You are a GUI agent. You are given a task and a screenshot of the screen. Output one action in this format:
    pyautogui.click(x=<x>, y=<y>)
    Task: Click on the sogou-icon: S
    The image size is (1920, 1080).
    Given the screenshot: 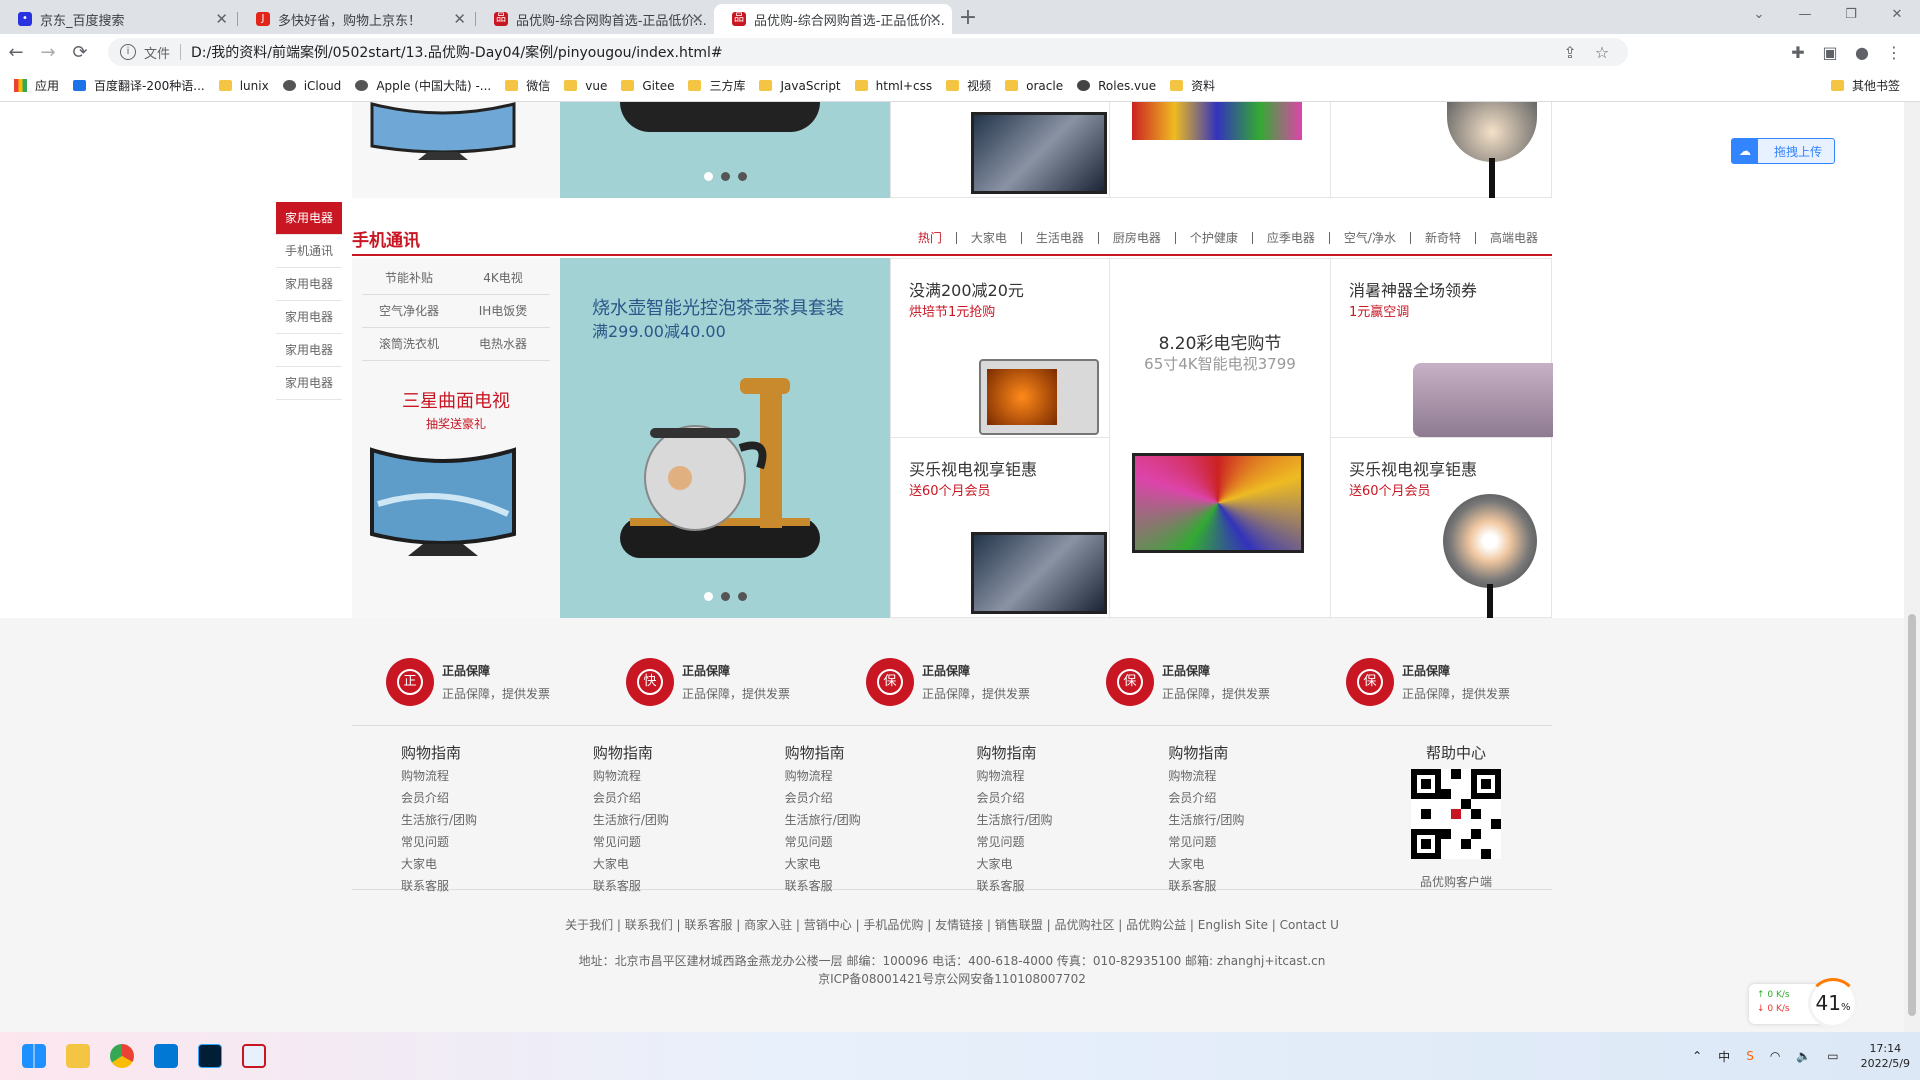 What is the action you would take?
    pyautogui.click(x=1750, y=1056)
    